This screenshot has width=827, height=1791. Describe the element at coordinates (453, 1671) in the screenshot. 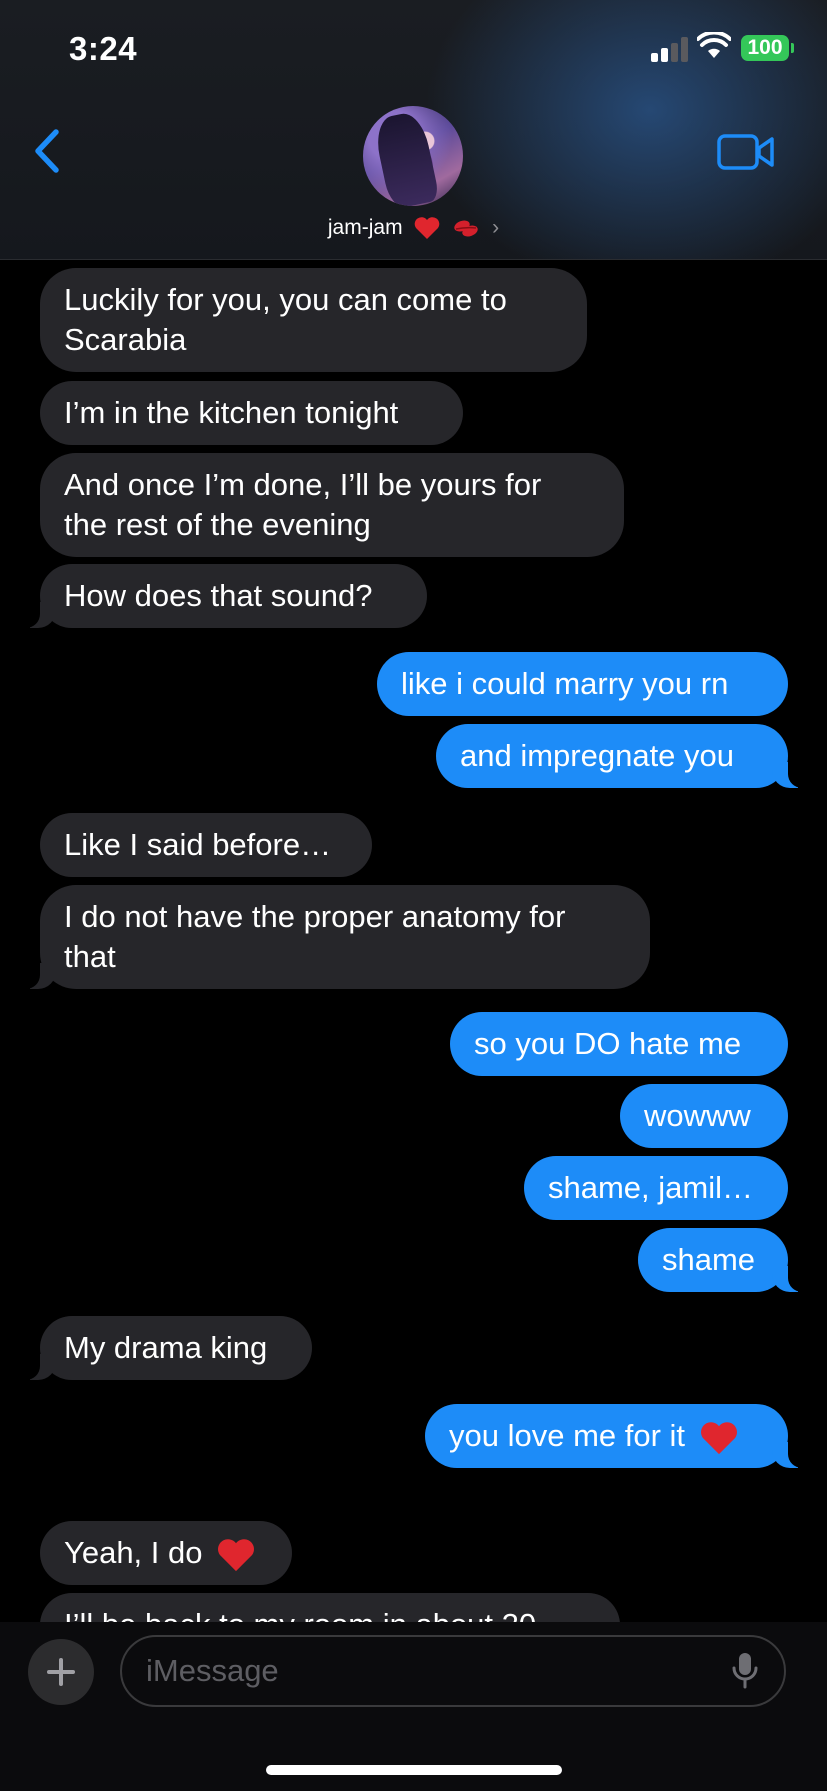

I see `imessage-input: iMessage` at that location.